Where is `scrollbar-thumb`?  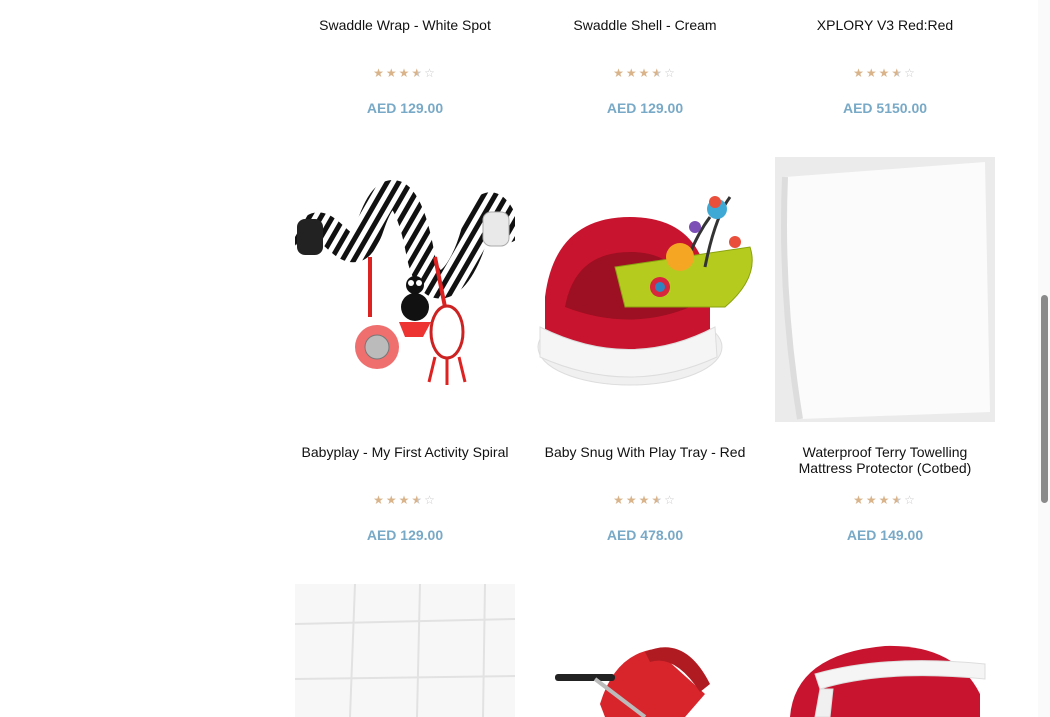 scrollbar-thumb is located at coordinates (1044, 399).